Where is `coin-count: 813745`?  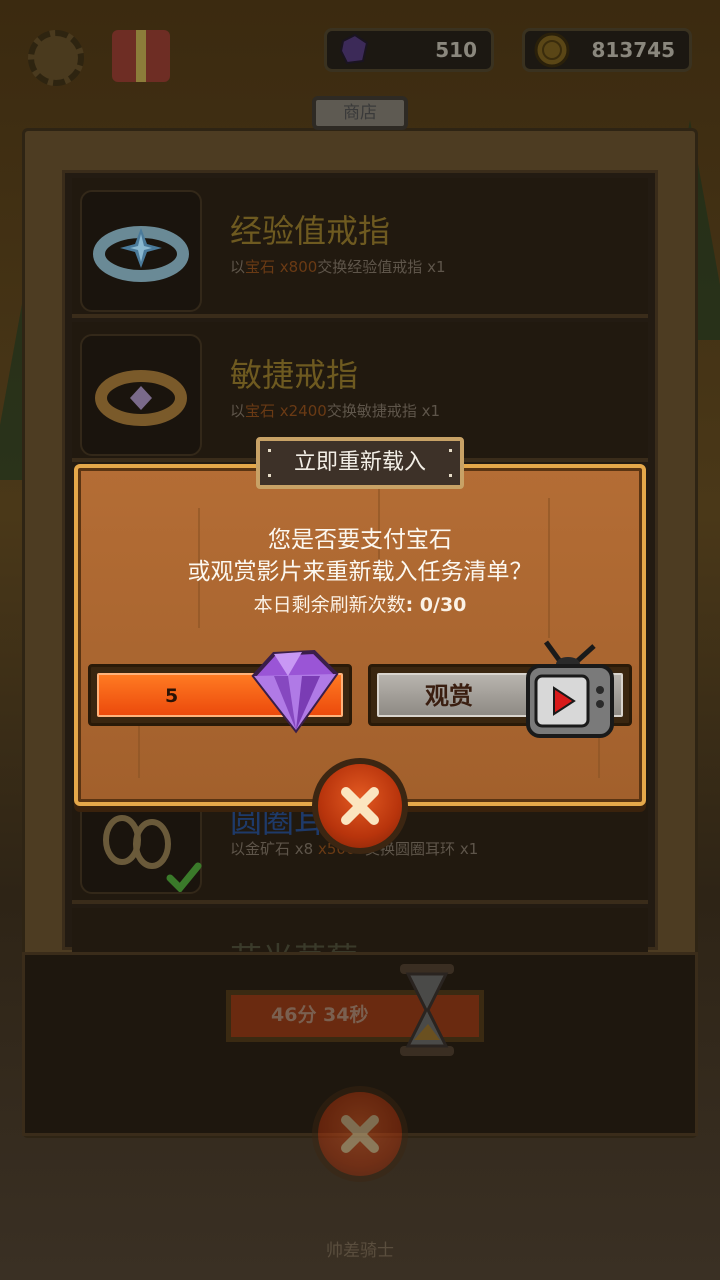
coin-count: 813745 is located at coordinates (633, 50).